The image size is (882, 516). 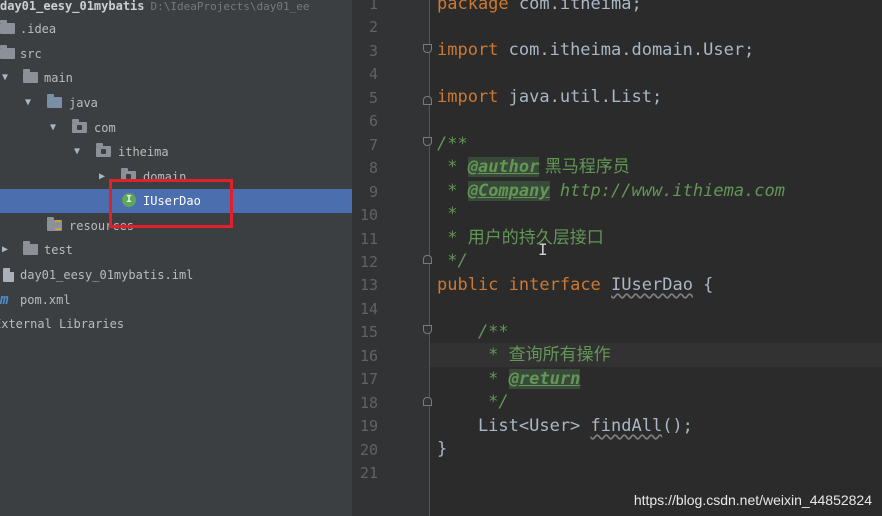 What do you see at coordinates (176, 300) in the screenshot?
I see `tree-row-pom: m pom.xml` at bounding box center [176, 300].